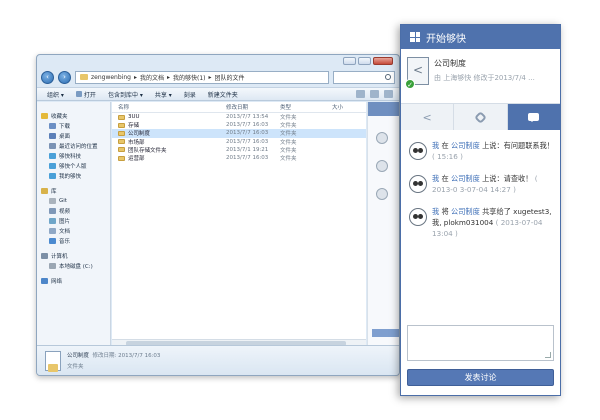  I want to click on column-size: 大小, so click(347, 107).